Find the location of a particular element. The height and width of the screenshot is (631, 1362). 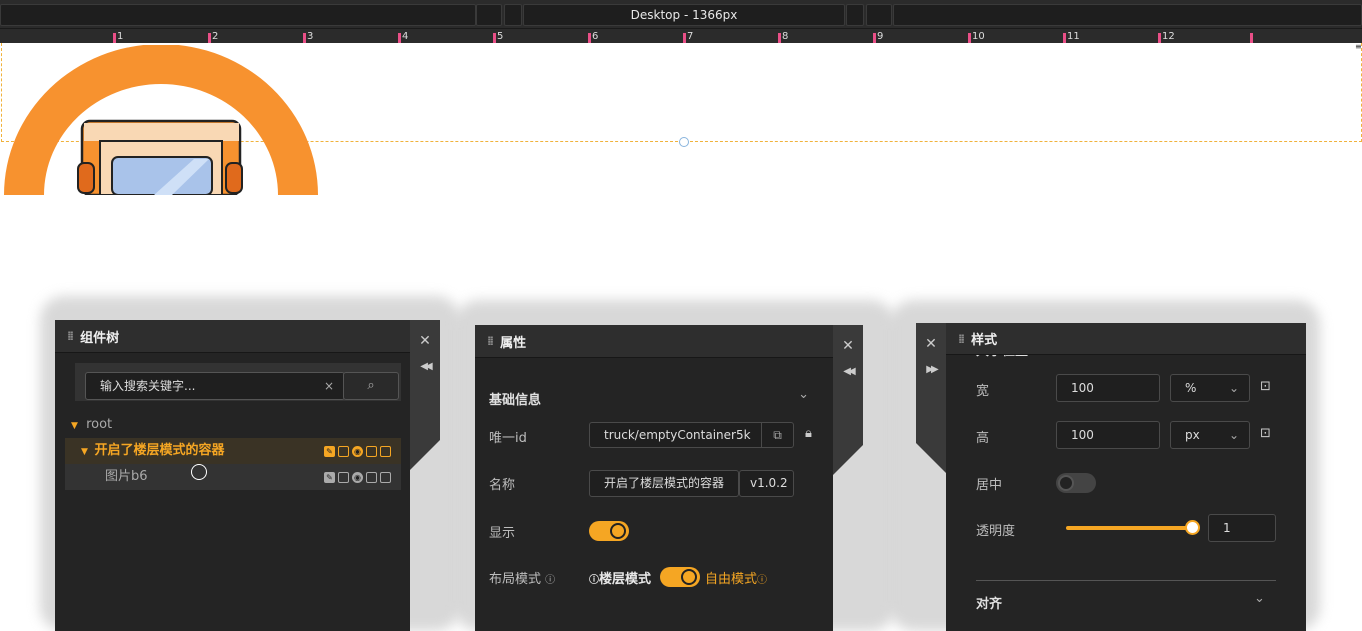

clear-icon: × is located at coordinates (329, 386).